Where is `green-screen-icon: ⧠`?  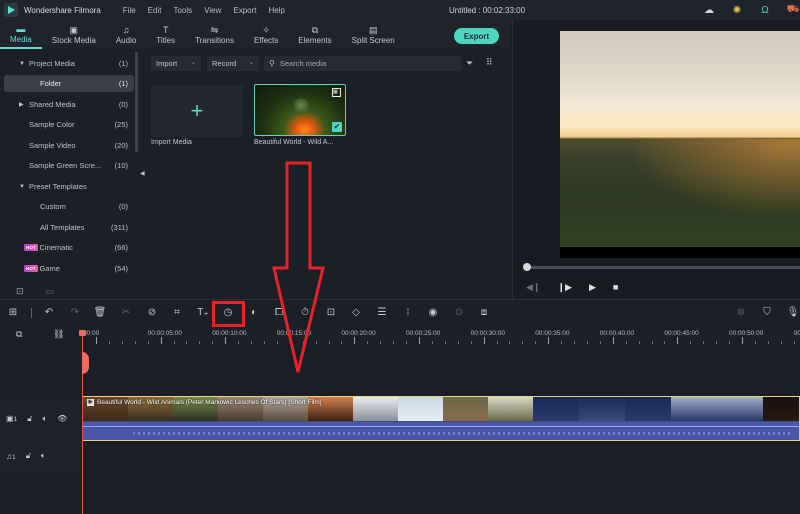 green-screen-icon: ⧠ is located at coordinates (279, 313).